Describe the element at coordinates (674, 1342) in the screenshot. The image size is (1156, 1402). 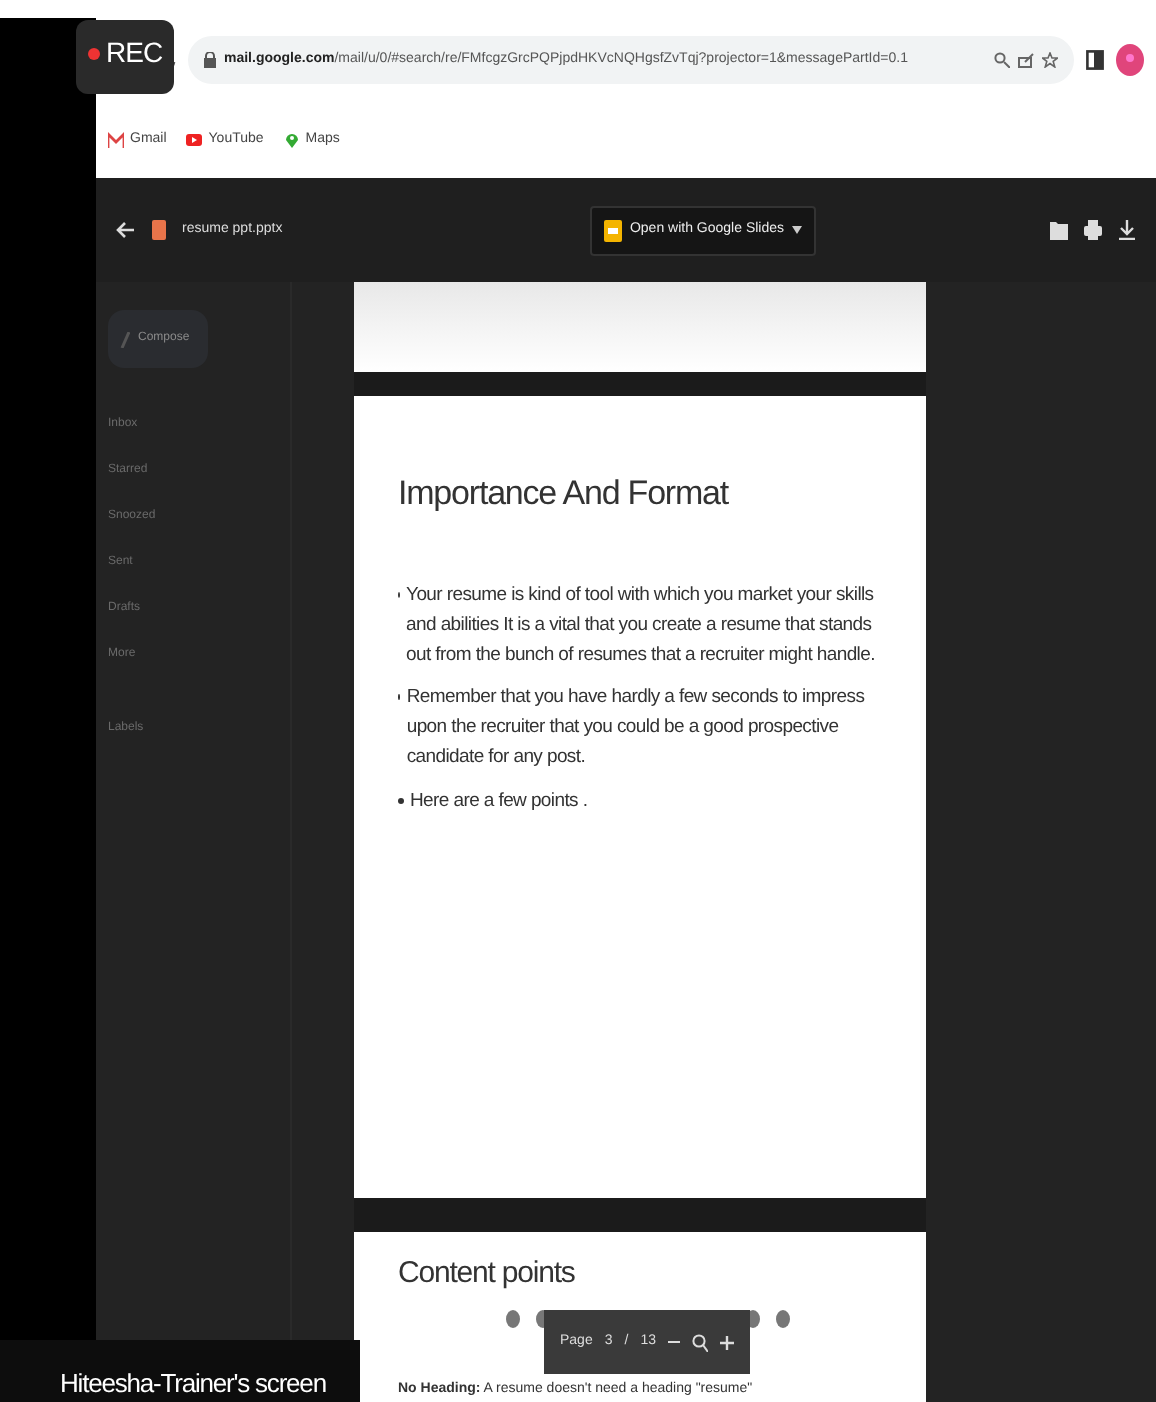
I see `zoom-out-icon` at that location.